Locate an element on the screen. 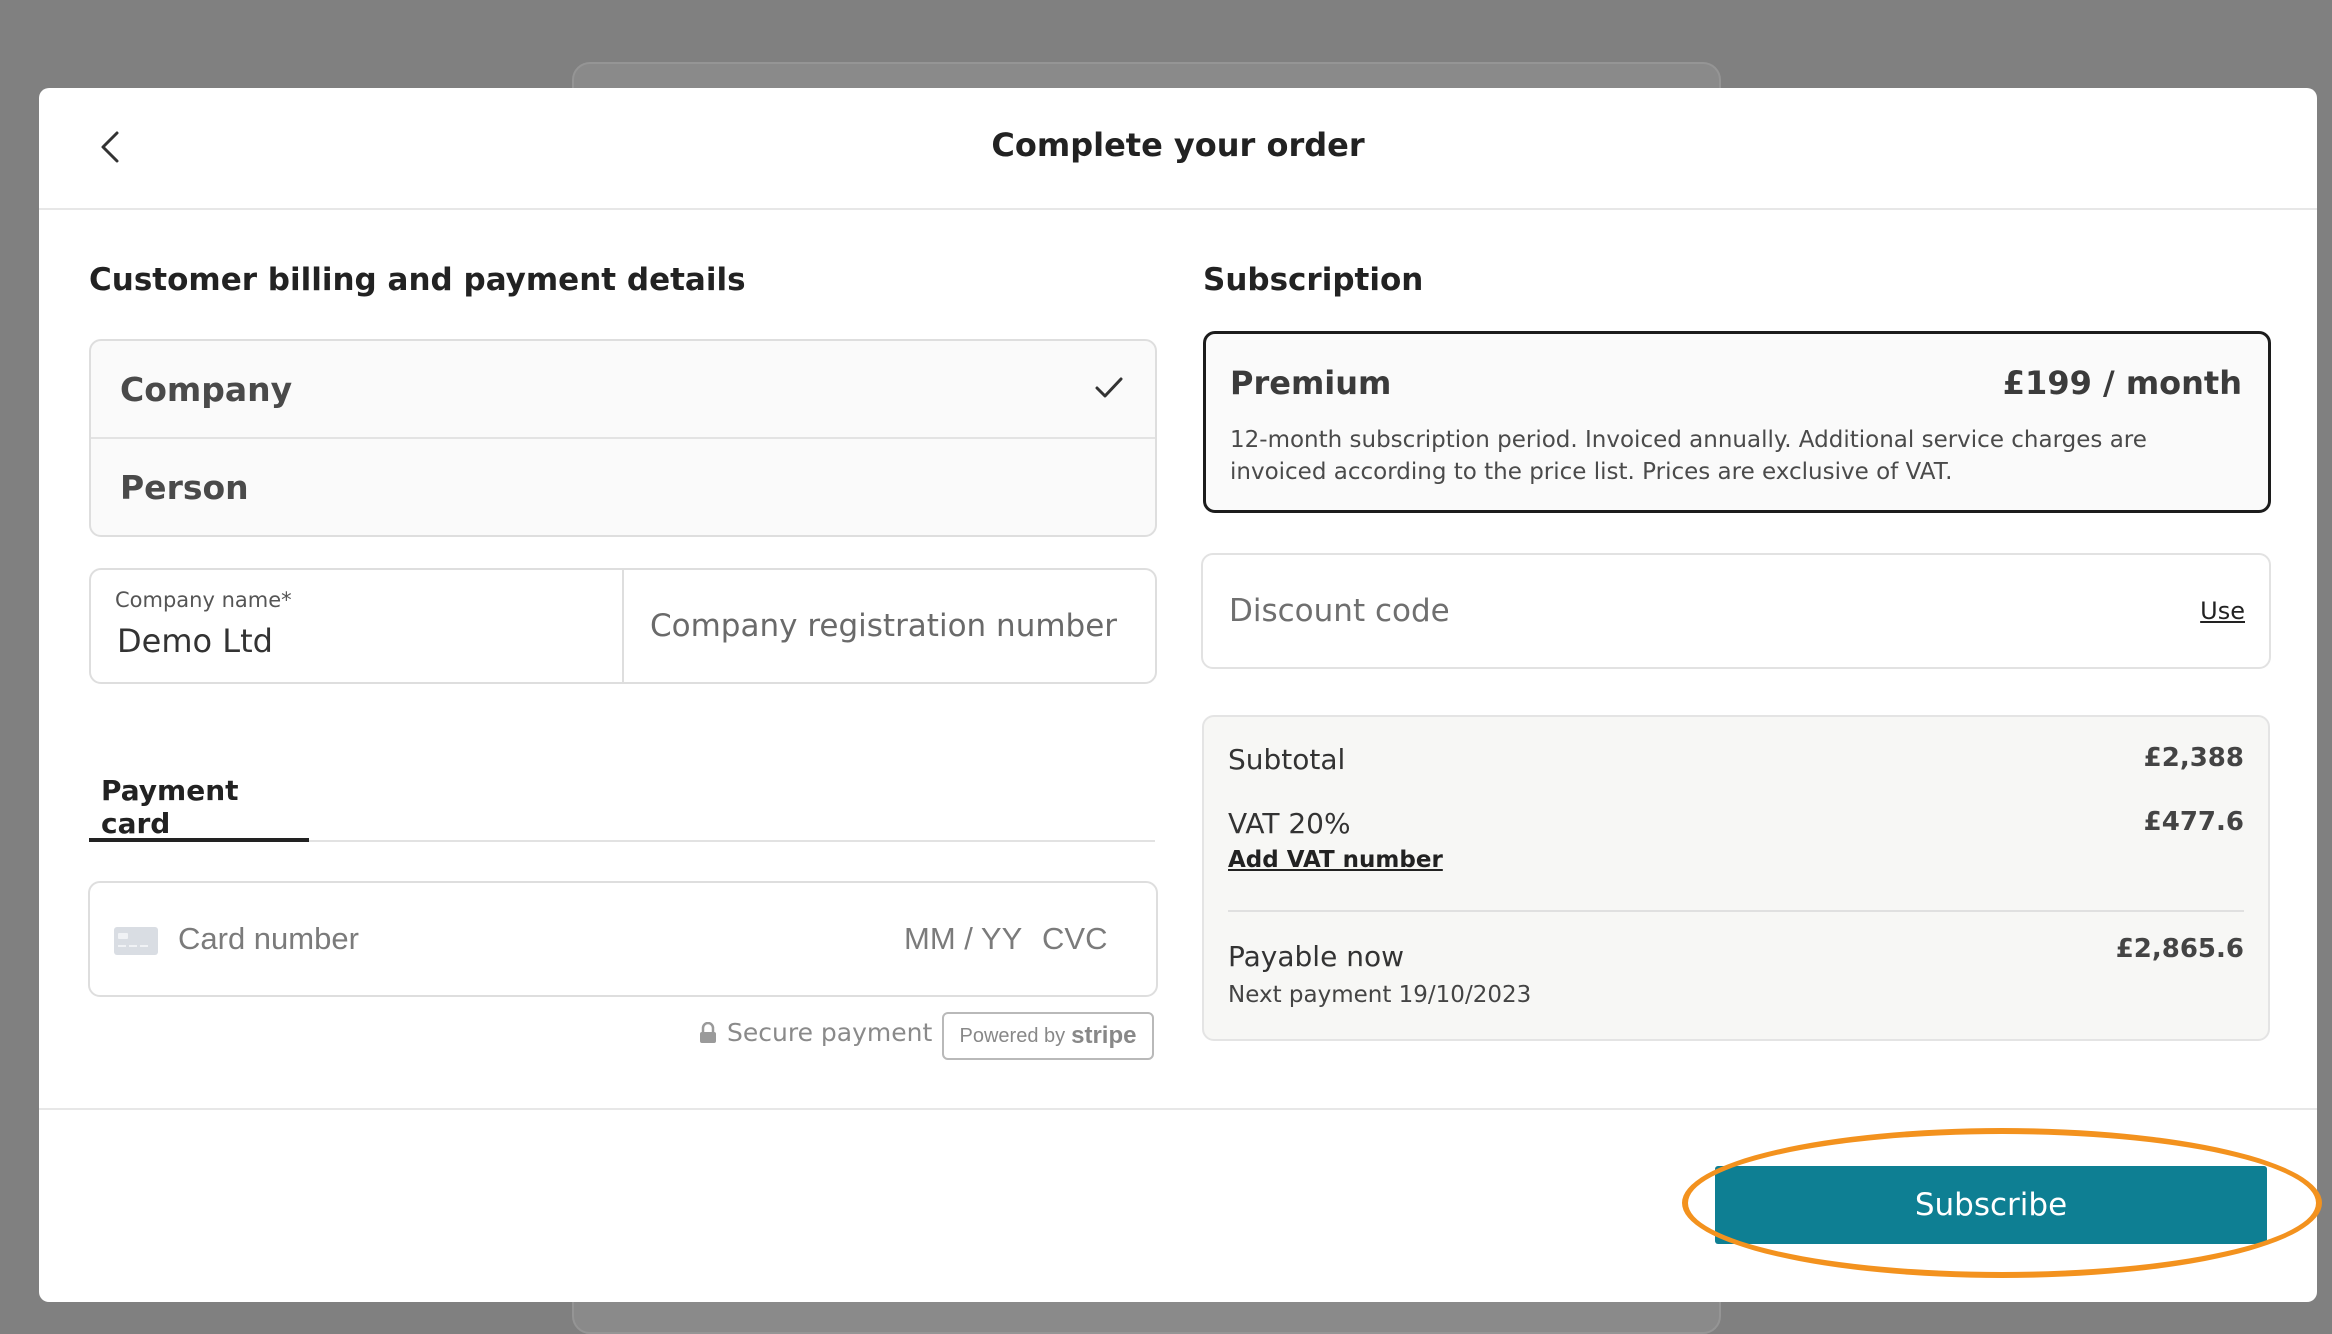  footer-divider is located at coordinates (1178, 1109).